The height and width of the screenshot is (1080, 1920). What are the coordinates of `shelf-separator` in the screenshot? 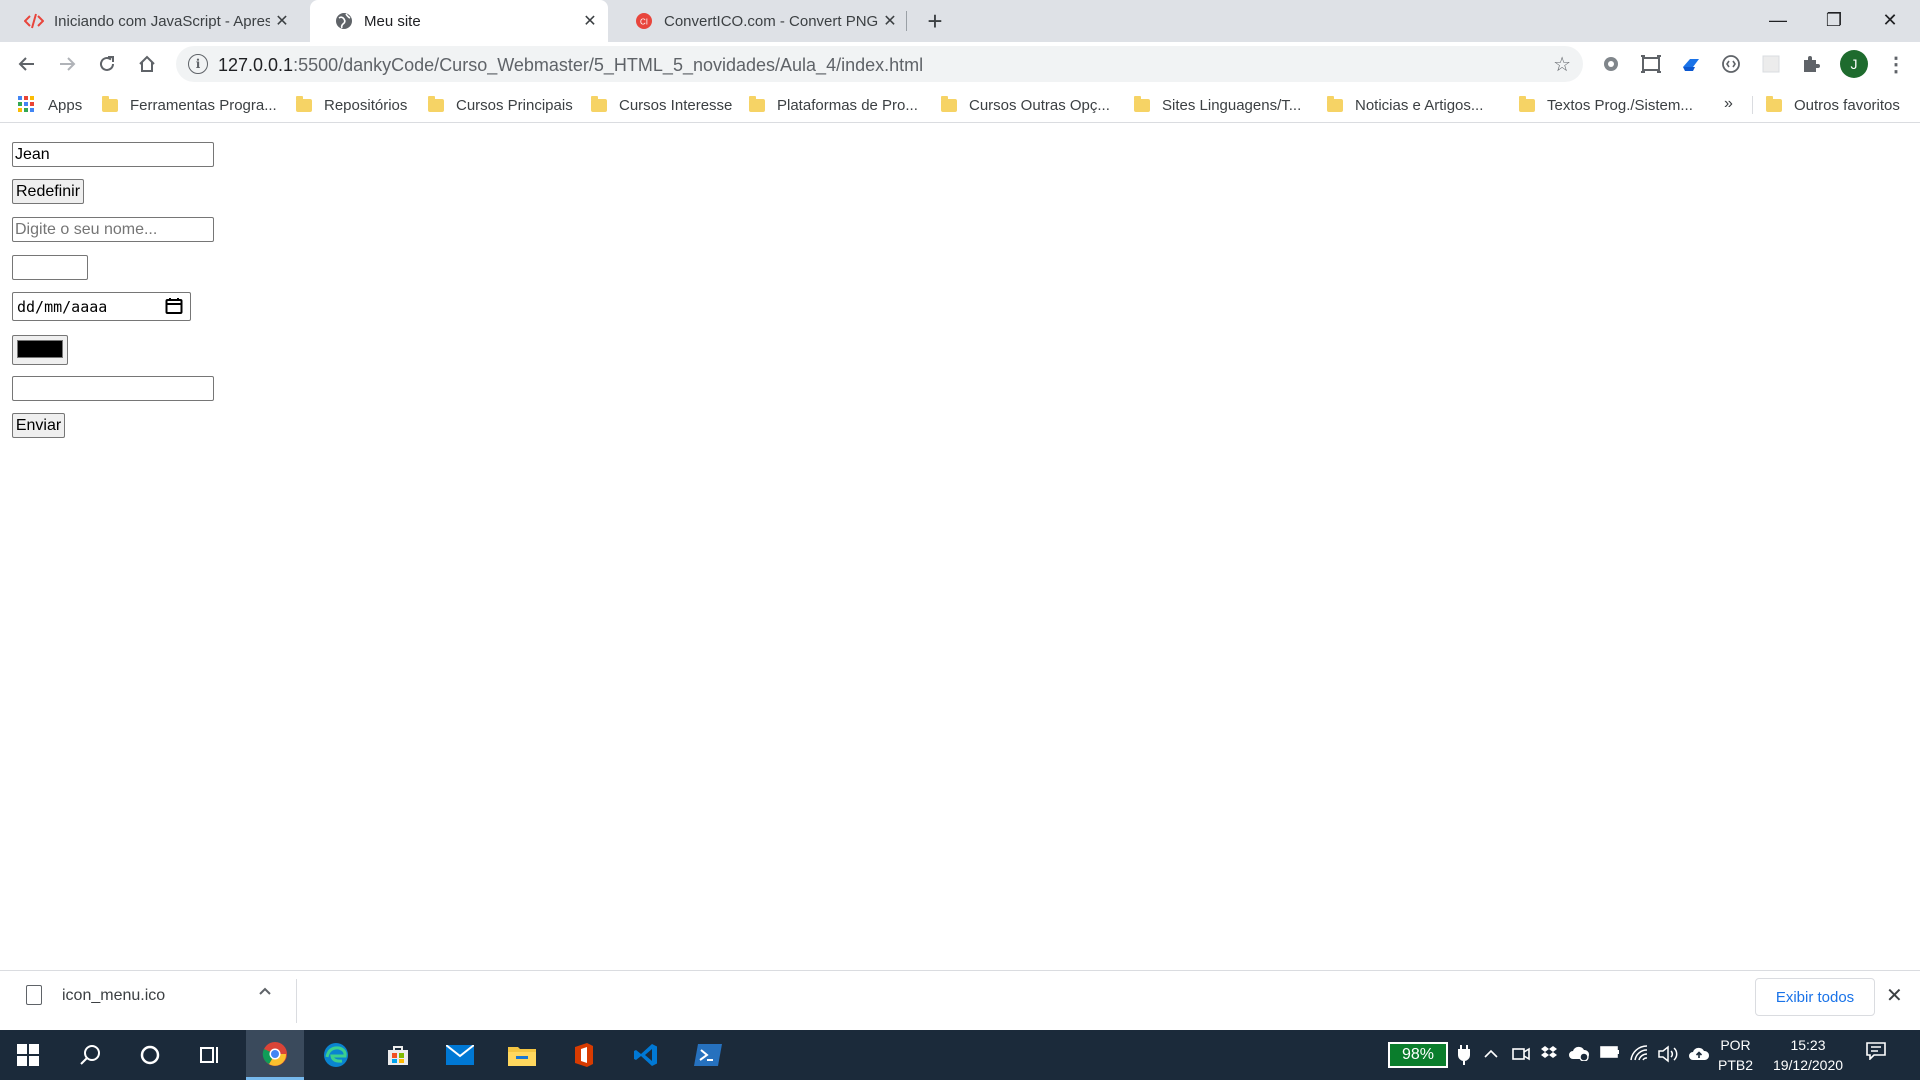 It's located at (296, 1001).